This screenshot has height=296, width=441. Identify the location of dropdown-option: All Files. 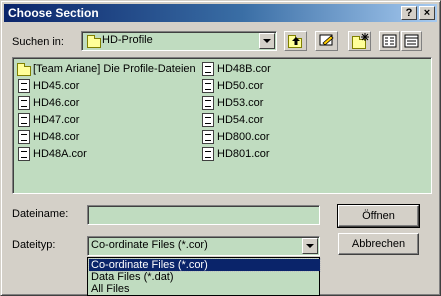
(204, 289).